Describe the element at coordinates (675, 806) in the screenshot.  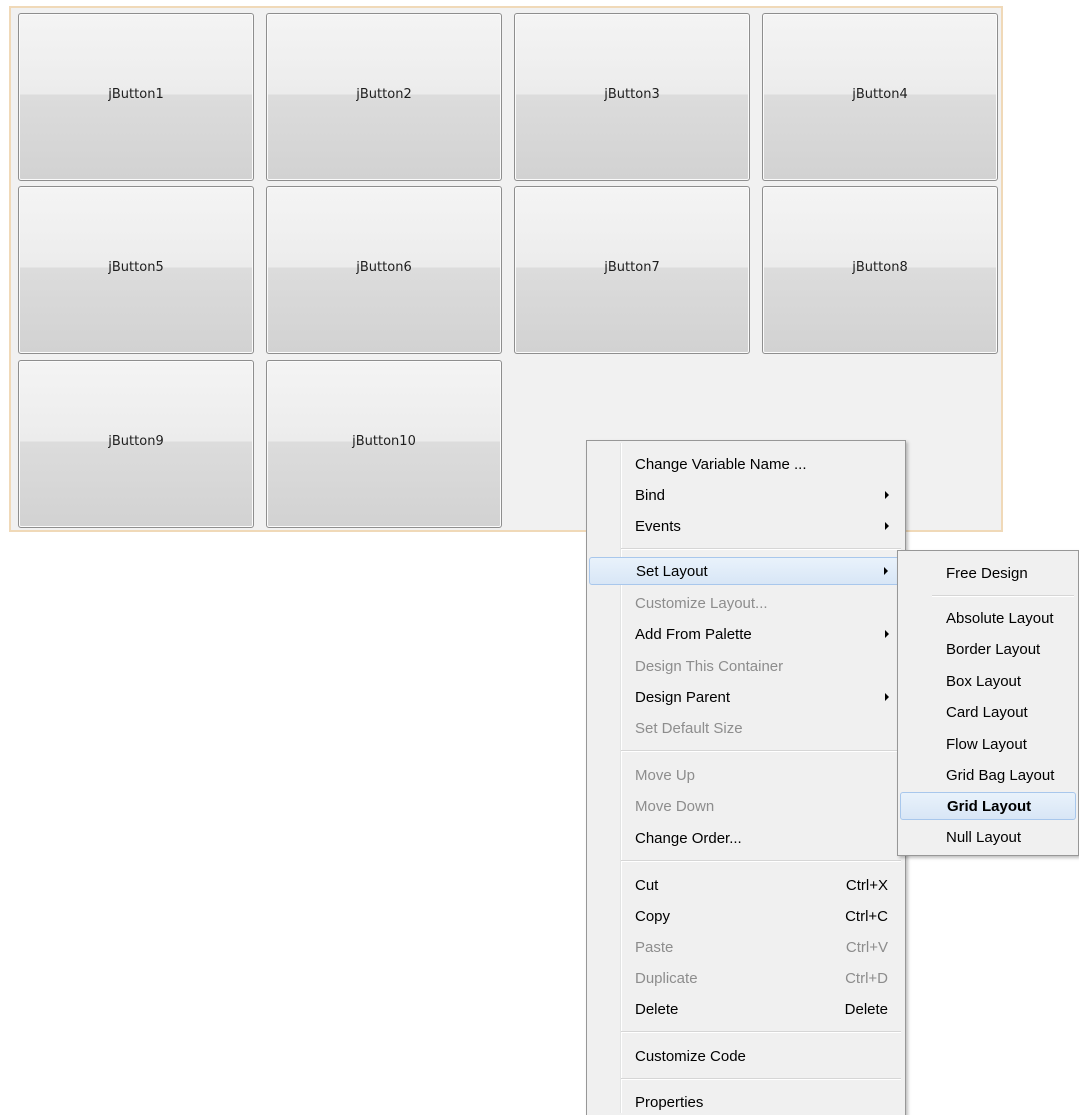
I see `menu-item-label: Move Down` at that location.